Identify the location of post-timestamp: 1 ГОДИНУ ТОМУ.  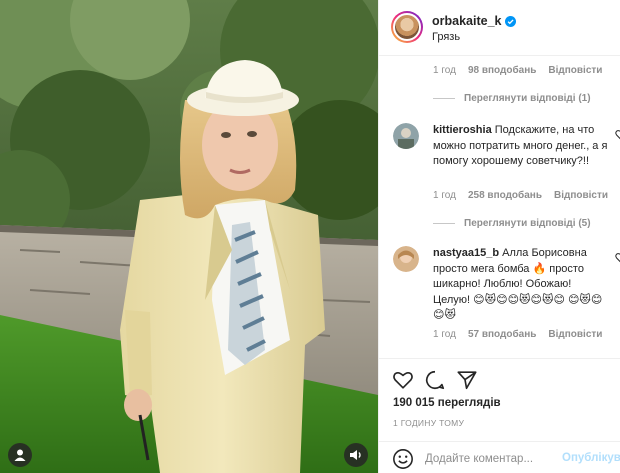
(428, 423).